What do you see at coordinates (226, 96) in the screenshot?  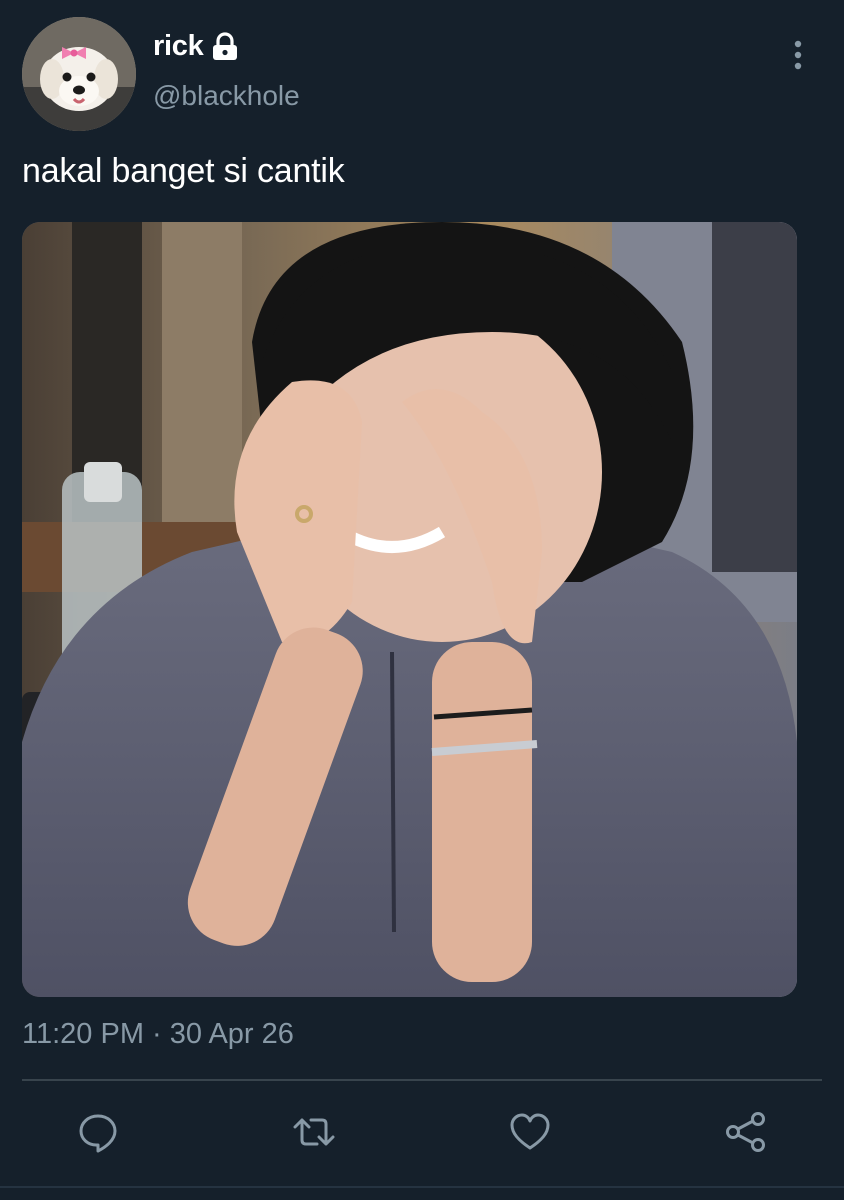 I see `user-handle: @blackhole` at bounding box center [226, 96].